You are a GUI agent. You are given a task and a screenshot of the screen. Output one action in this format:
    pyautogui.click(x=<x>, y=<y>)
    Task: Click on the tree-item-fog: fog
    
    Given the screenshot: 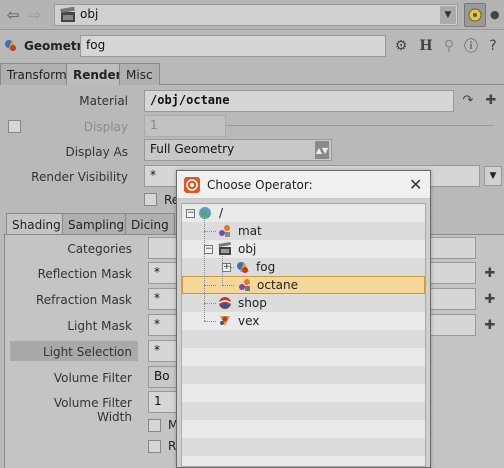 What is the action you would take?
    pyautogui.click(x=265, y=267)
    